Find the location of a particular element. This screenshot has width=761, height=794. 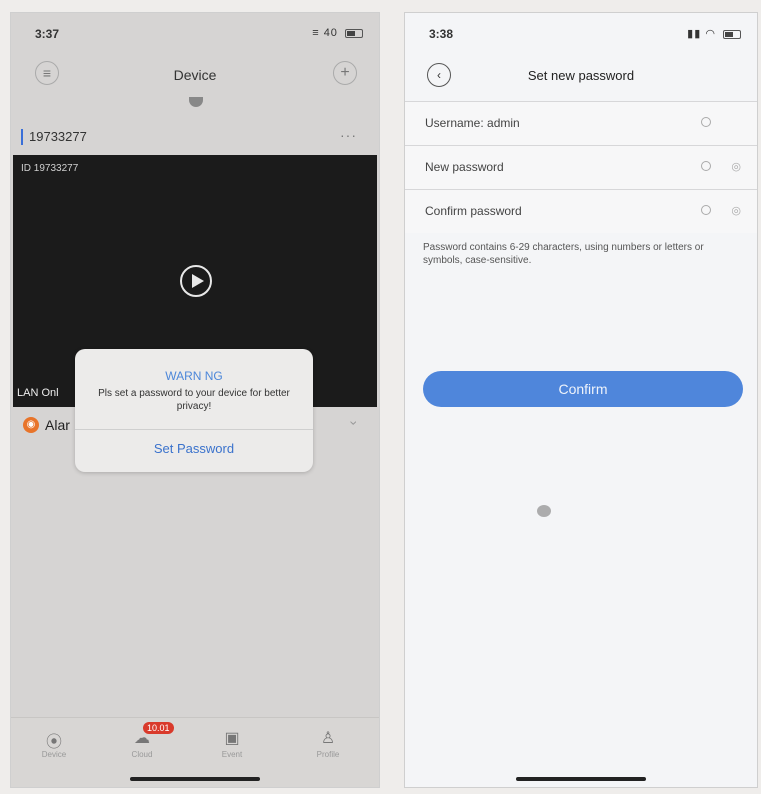

dialog-title: WARN NG is located at coordinates (194, 376).